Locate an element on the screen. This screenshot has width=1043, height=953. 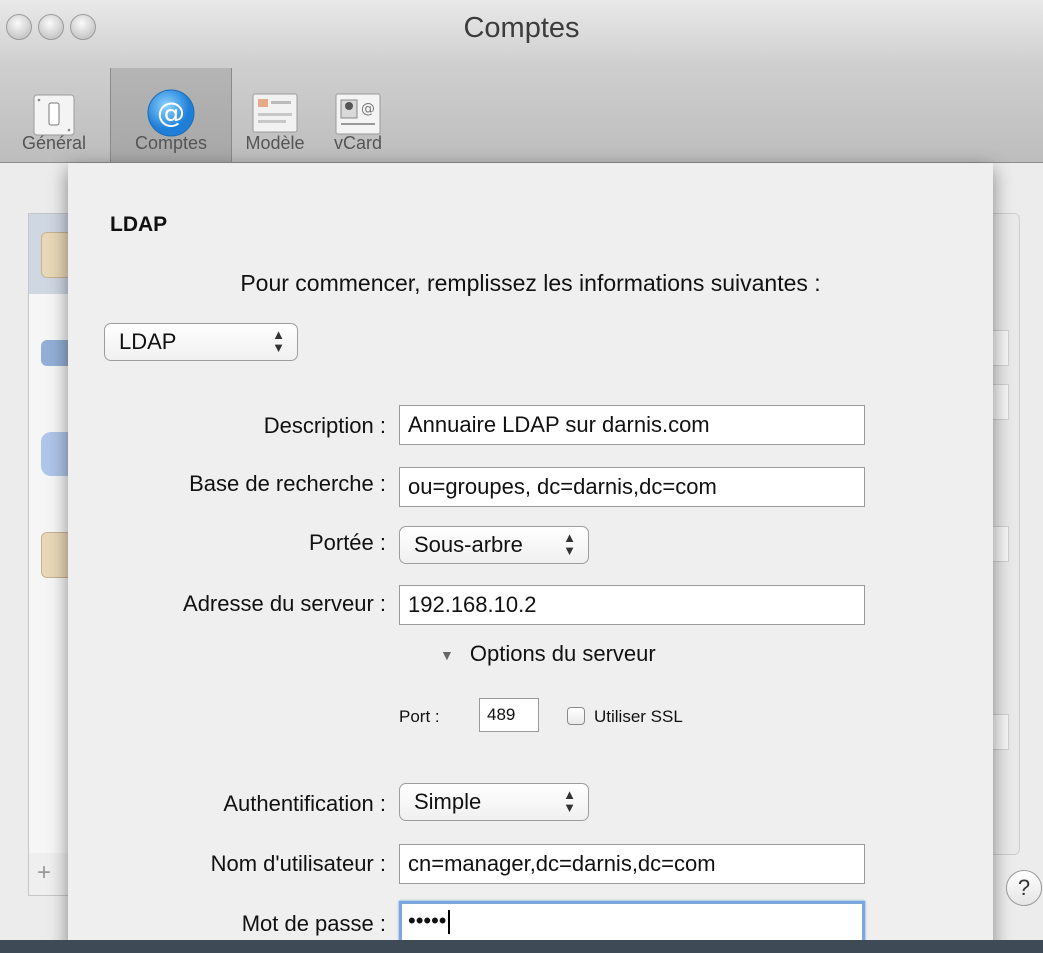
server-options-label: Options du serveur is located at coordinates (562, 653).